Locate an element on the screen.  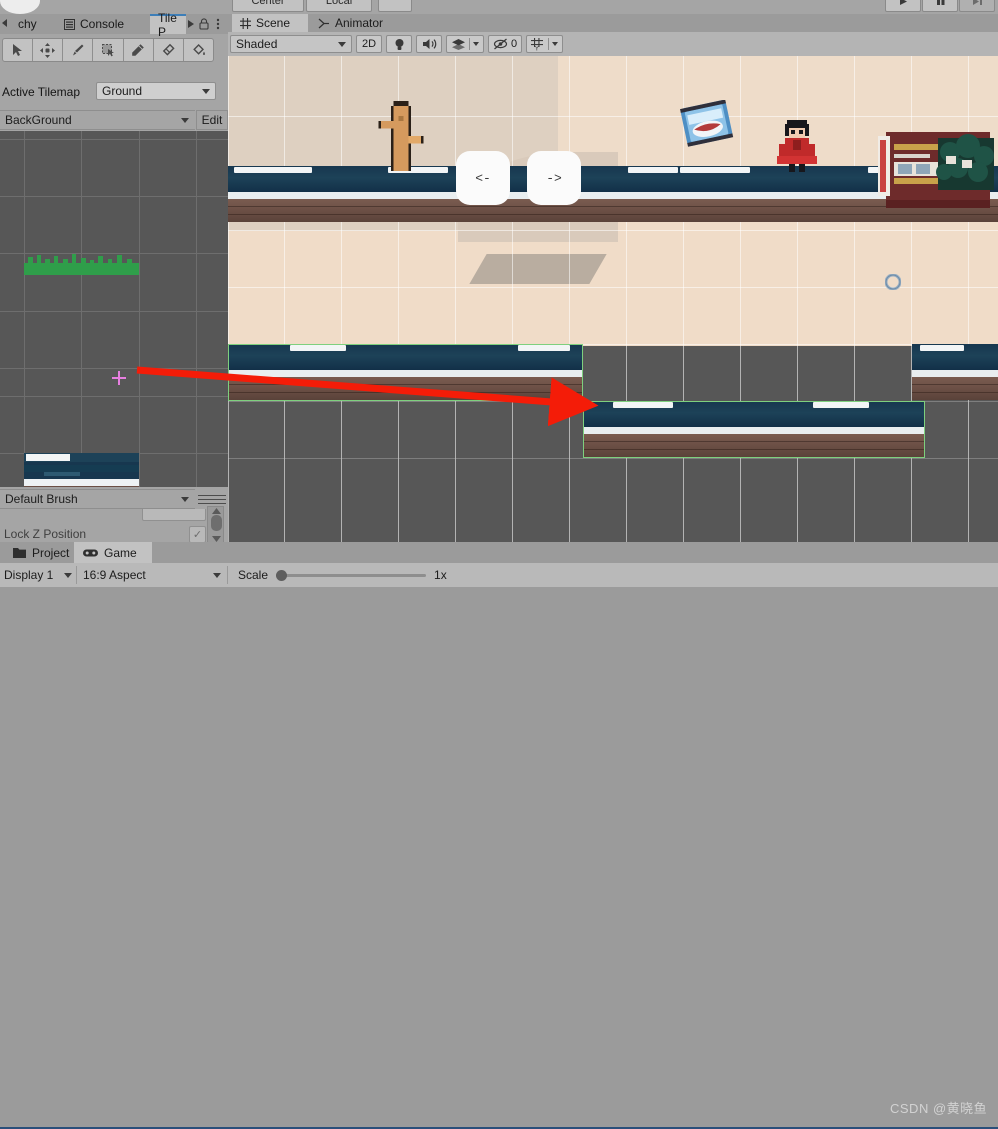
step-button is located at coordinates (977, 6).